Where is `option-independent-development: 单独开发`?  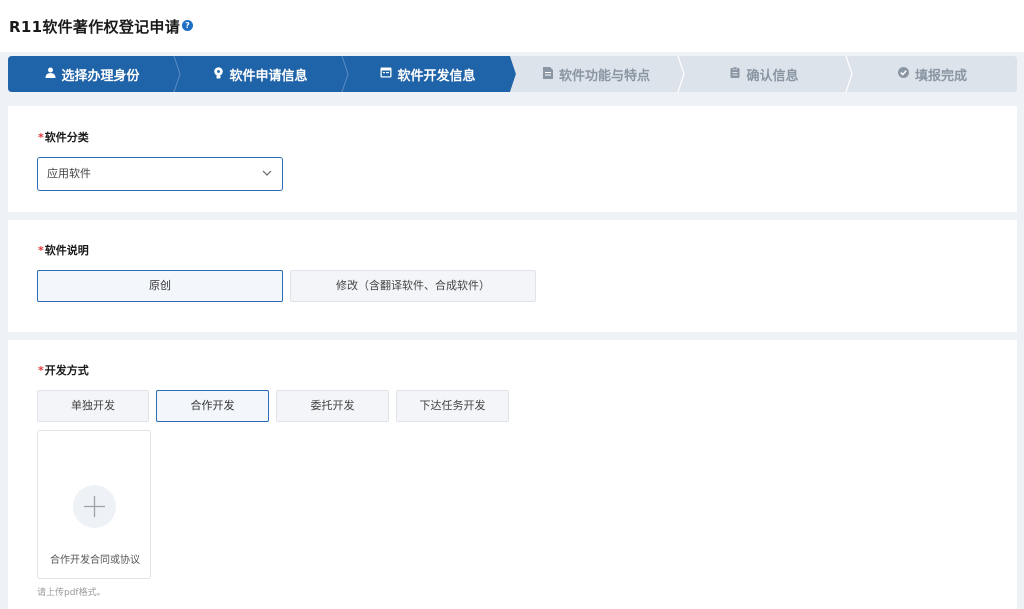 option-independent-development: 单独开发 is located at coordinates (93, 406).